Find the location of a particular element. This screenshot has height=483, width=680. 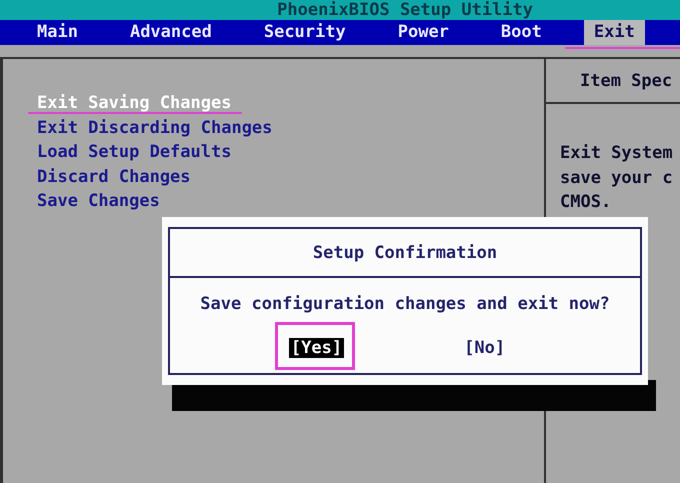

menu-item: Save Changes is located at coordinates (98, 201).